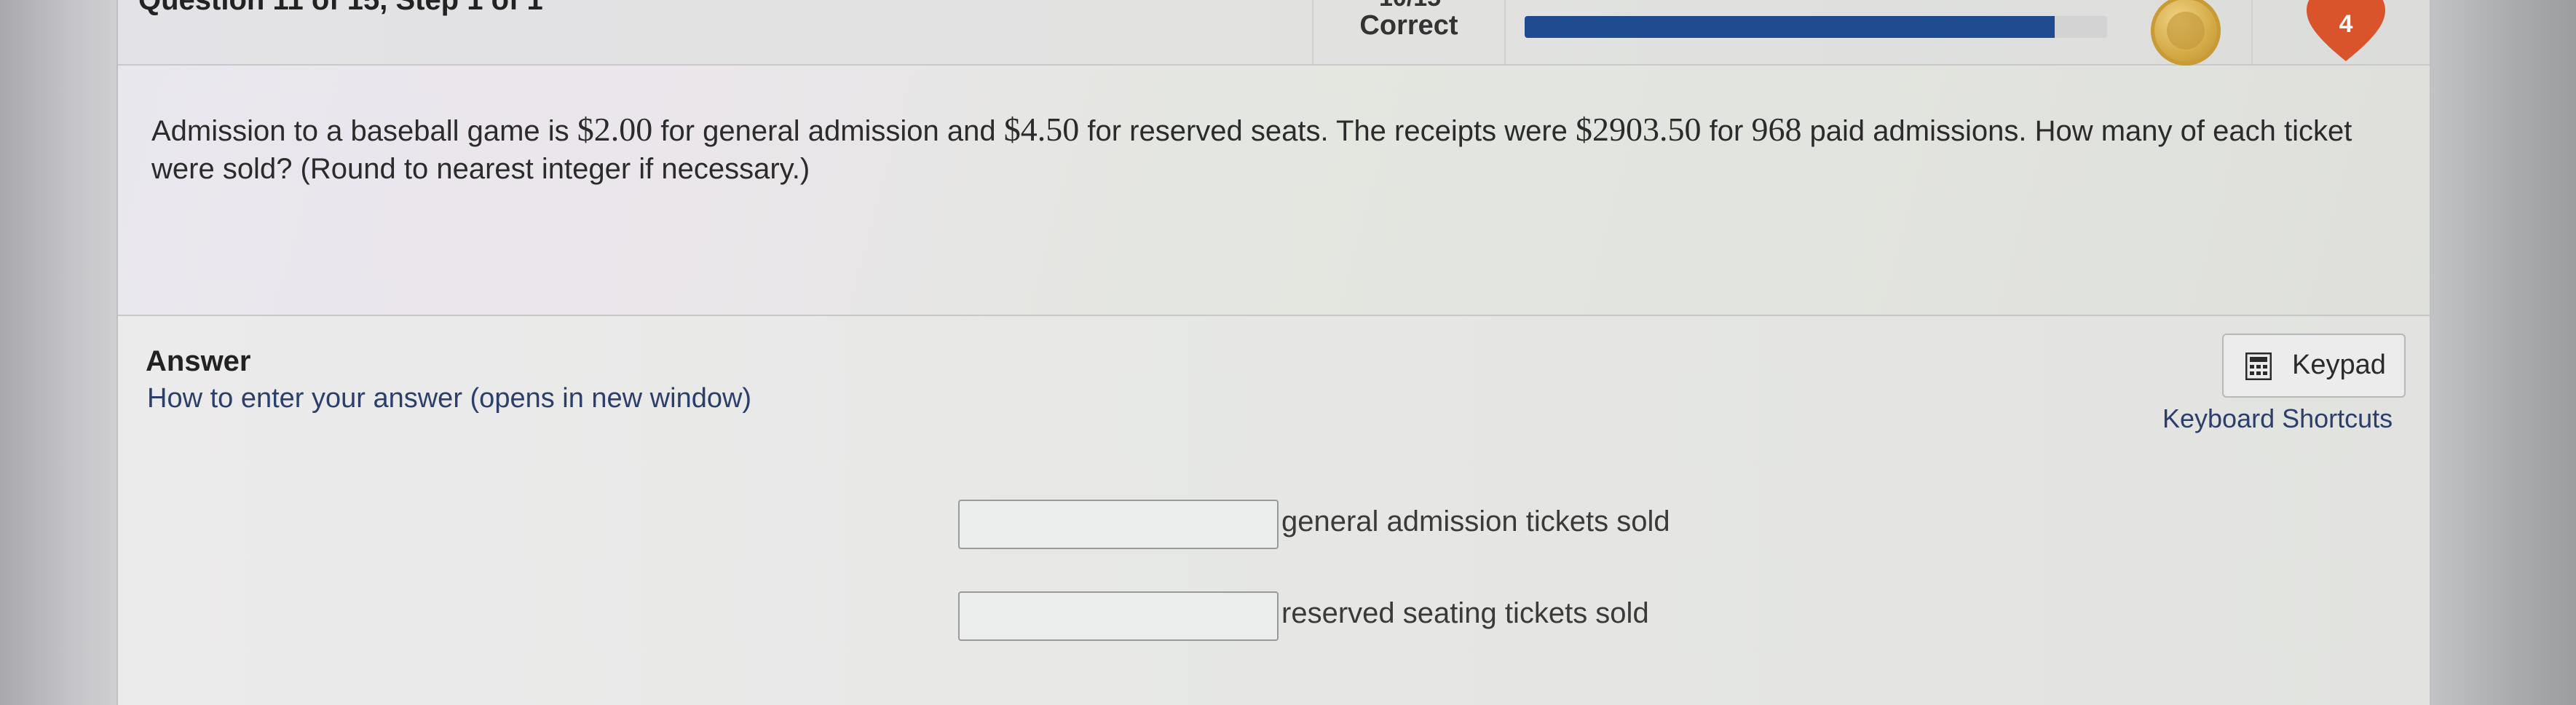 The width and height of the screenshot is (2576, 705). I want to click on math-value: $2.00, so click(615, 129).